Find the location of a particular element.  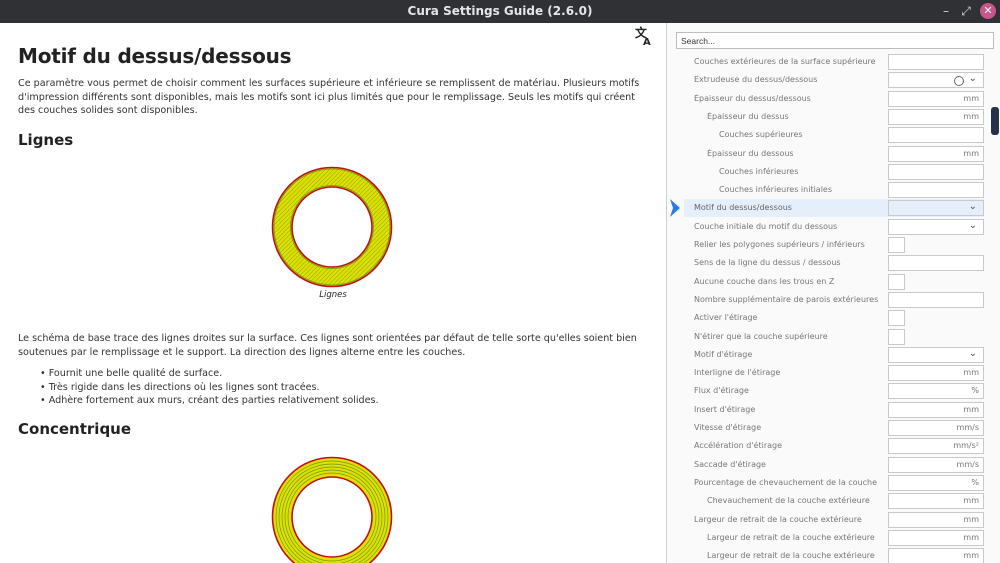

setting-label: Motif du dessus/dessous is located at coordinates (743, 208).